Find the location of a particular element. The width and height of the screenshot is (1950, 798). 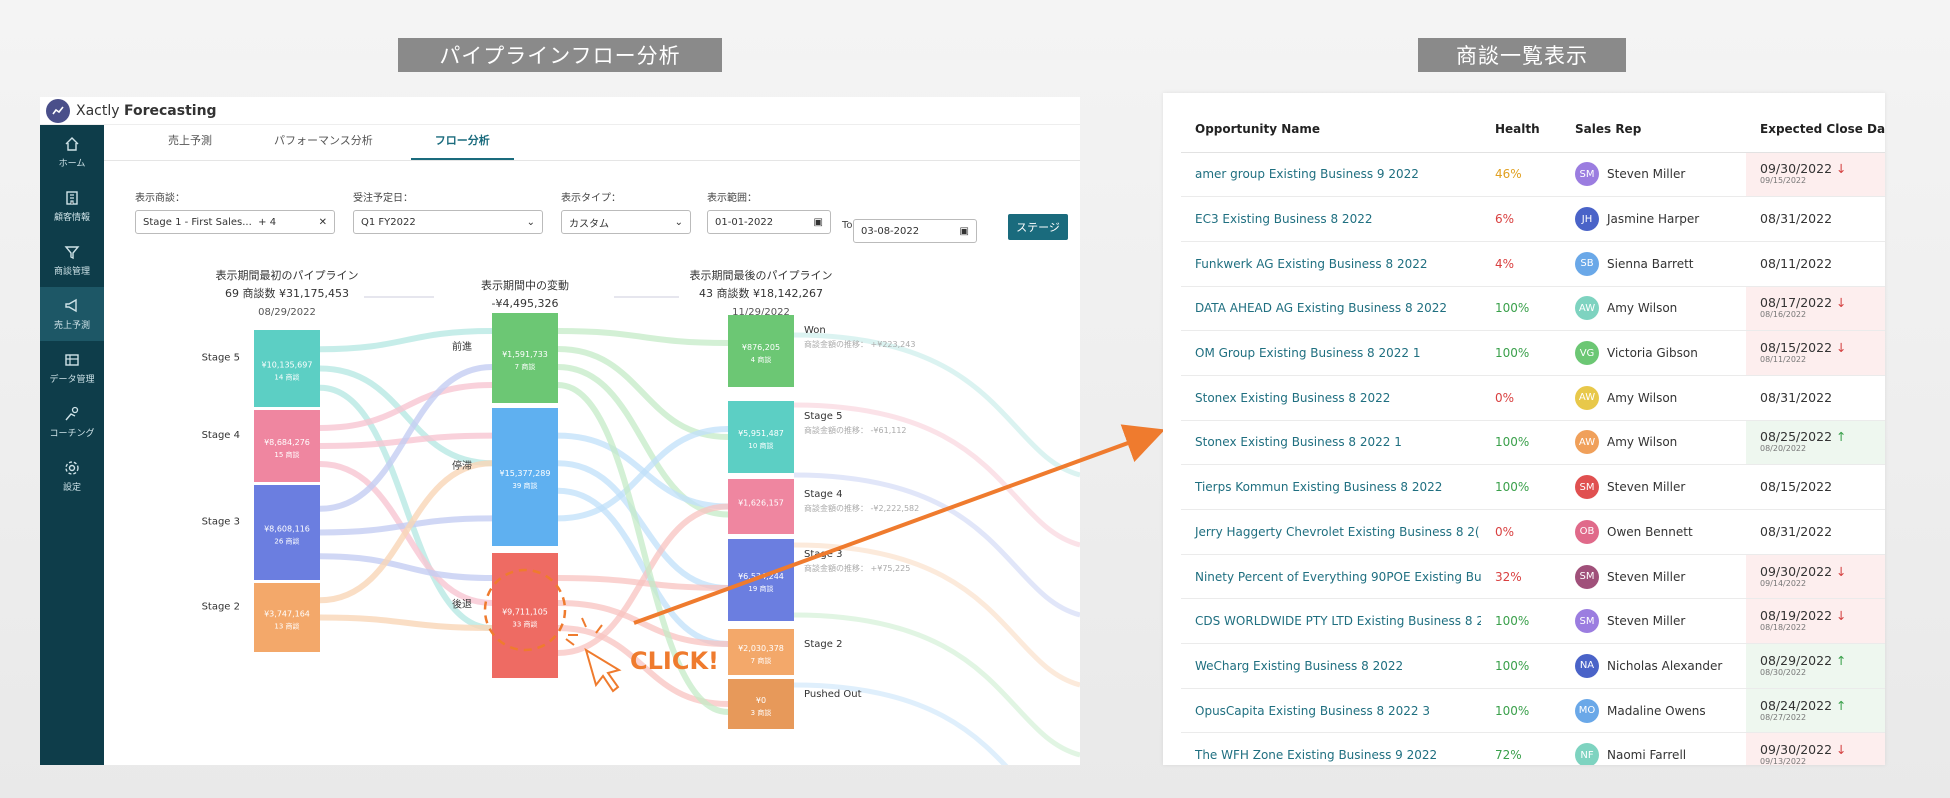

right-stage-node-count: 19 商談 is located at coordinates (760, 588).